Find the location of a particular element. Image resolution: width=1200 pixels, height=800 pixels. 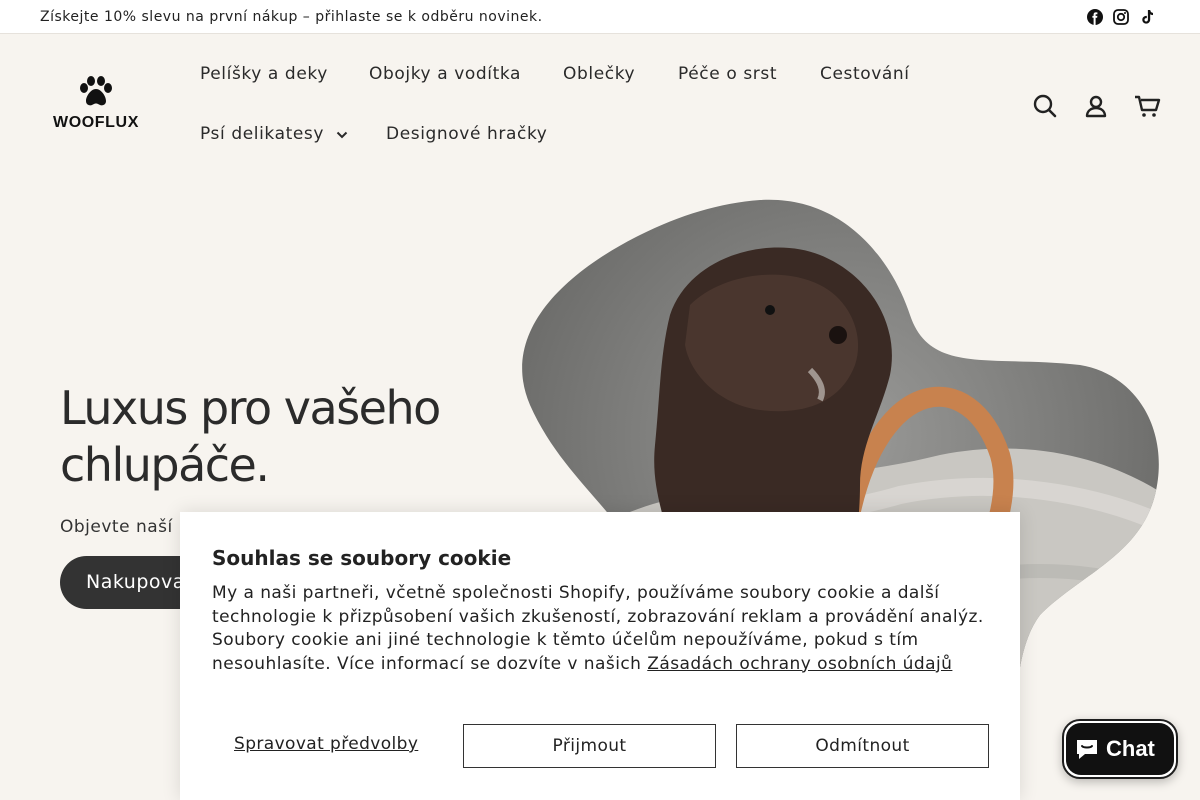

hero-title: Luxus pro vašeho chlupáče. is located at coordinates (250, 436).